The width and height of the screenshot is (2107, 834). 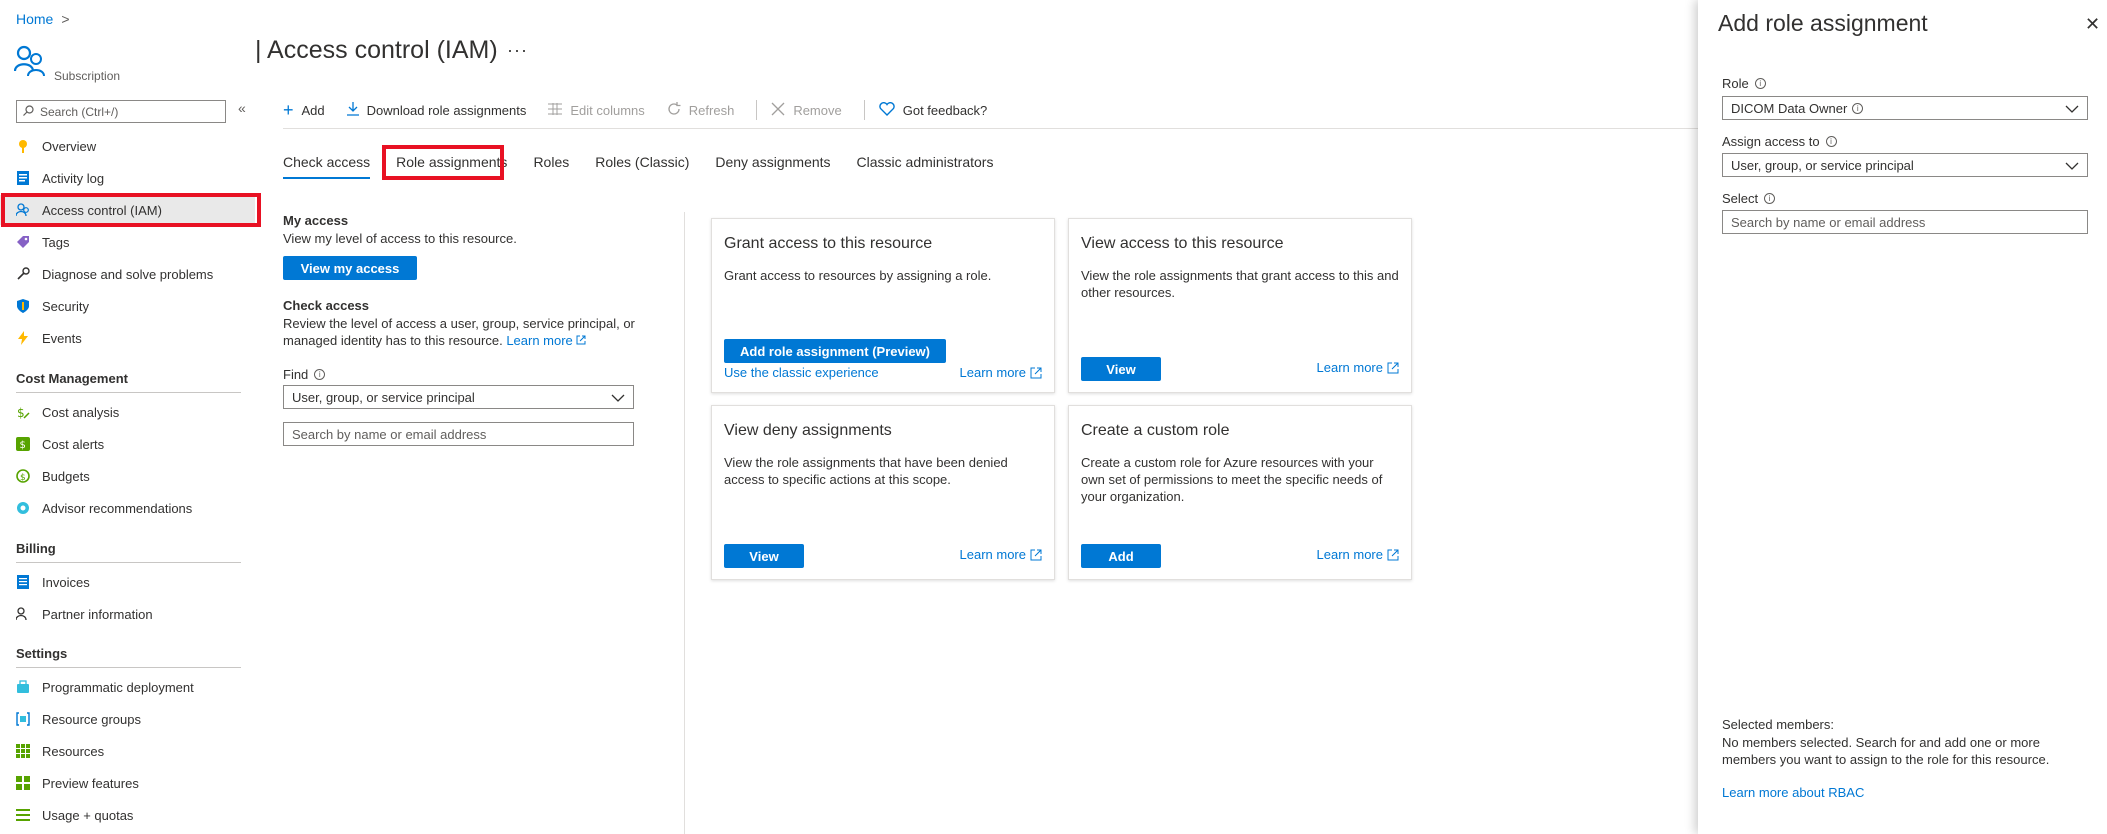 What do you see at coordinates (73, 751) in the screenshot?
I see `sidebar-item-label: Resources` at bounding box center [73, 751].